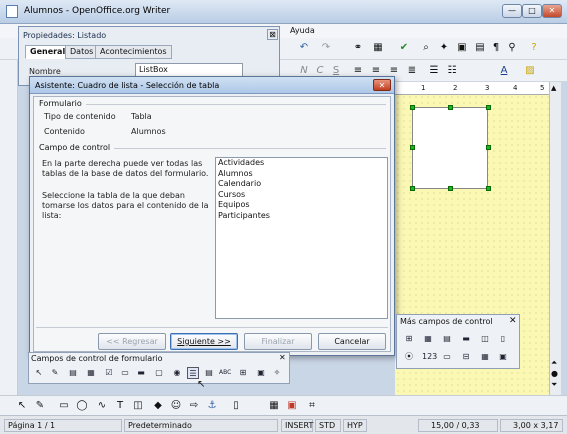 The height and width of the screenshot is (434, 567). What do you see at coordinates (512, 11) in the screenshot?
I see `minimize-button: —` at bounding box center [512, 11].